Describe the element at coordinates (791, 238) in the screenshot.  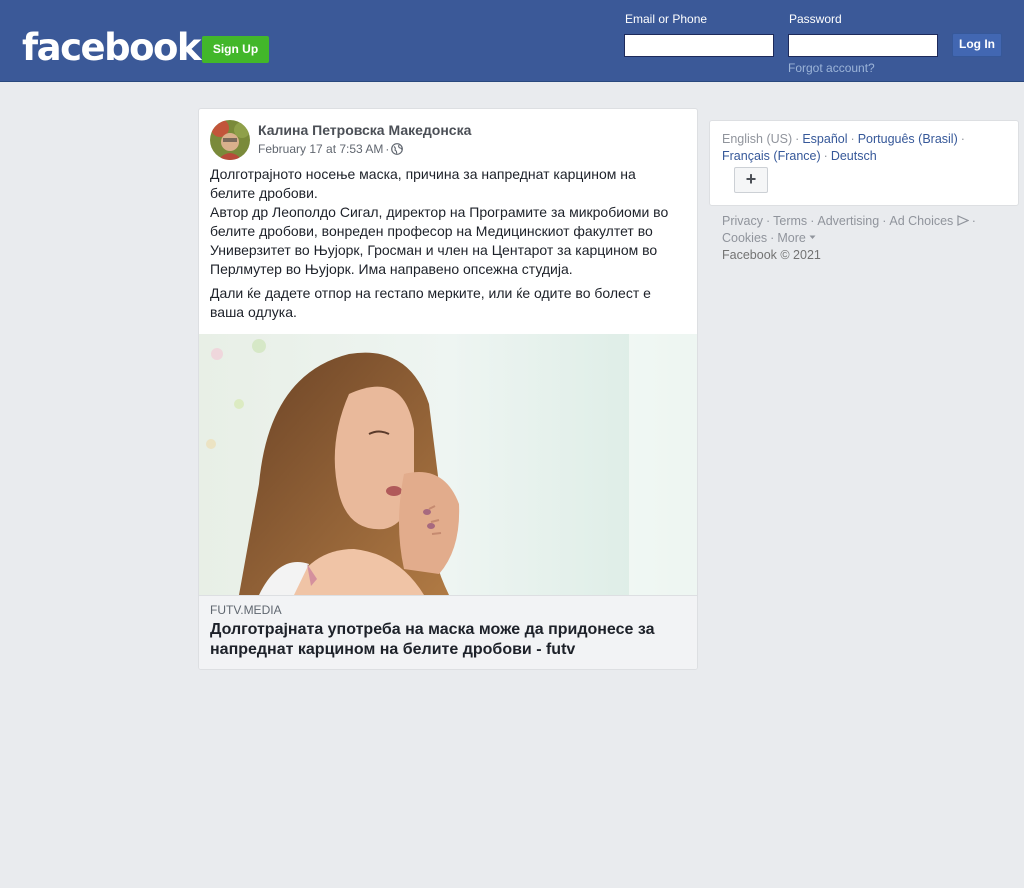
I see `footer-link-more: More` at that location.